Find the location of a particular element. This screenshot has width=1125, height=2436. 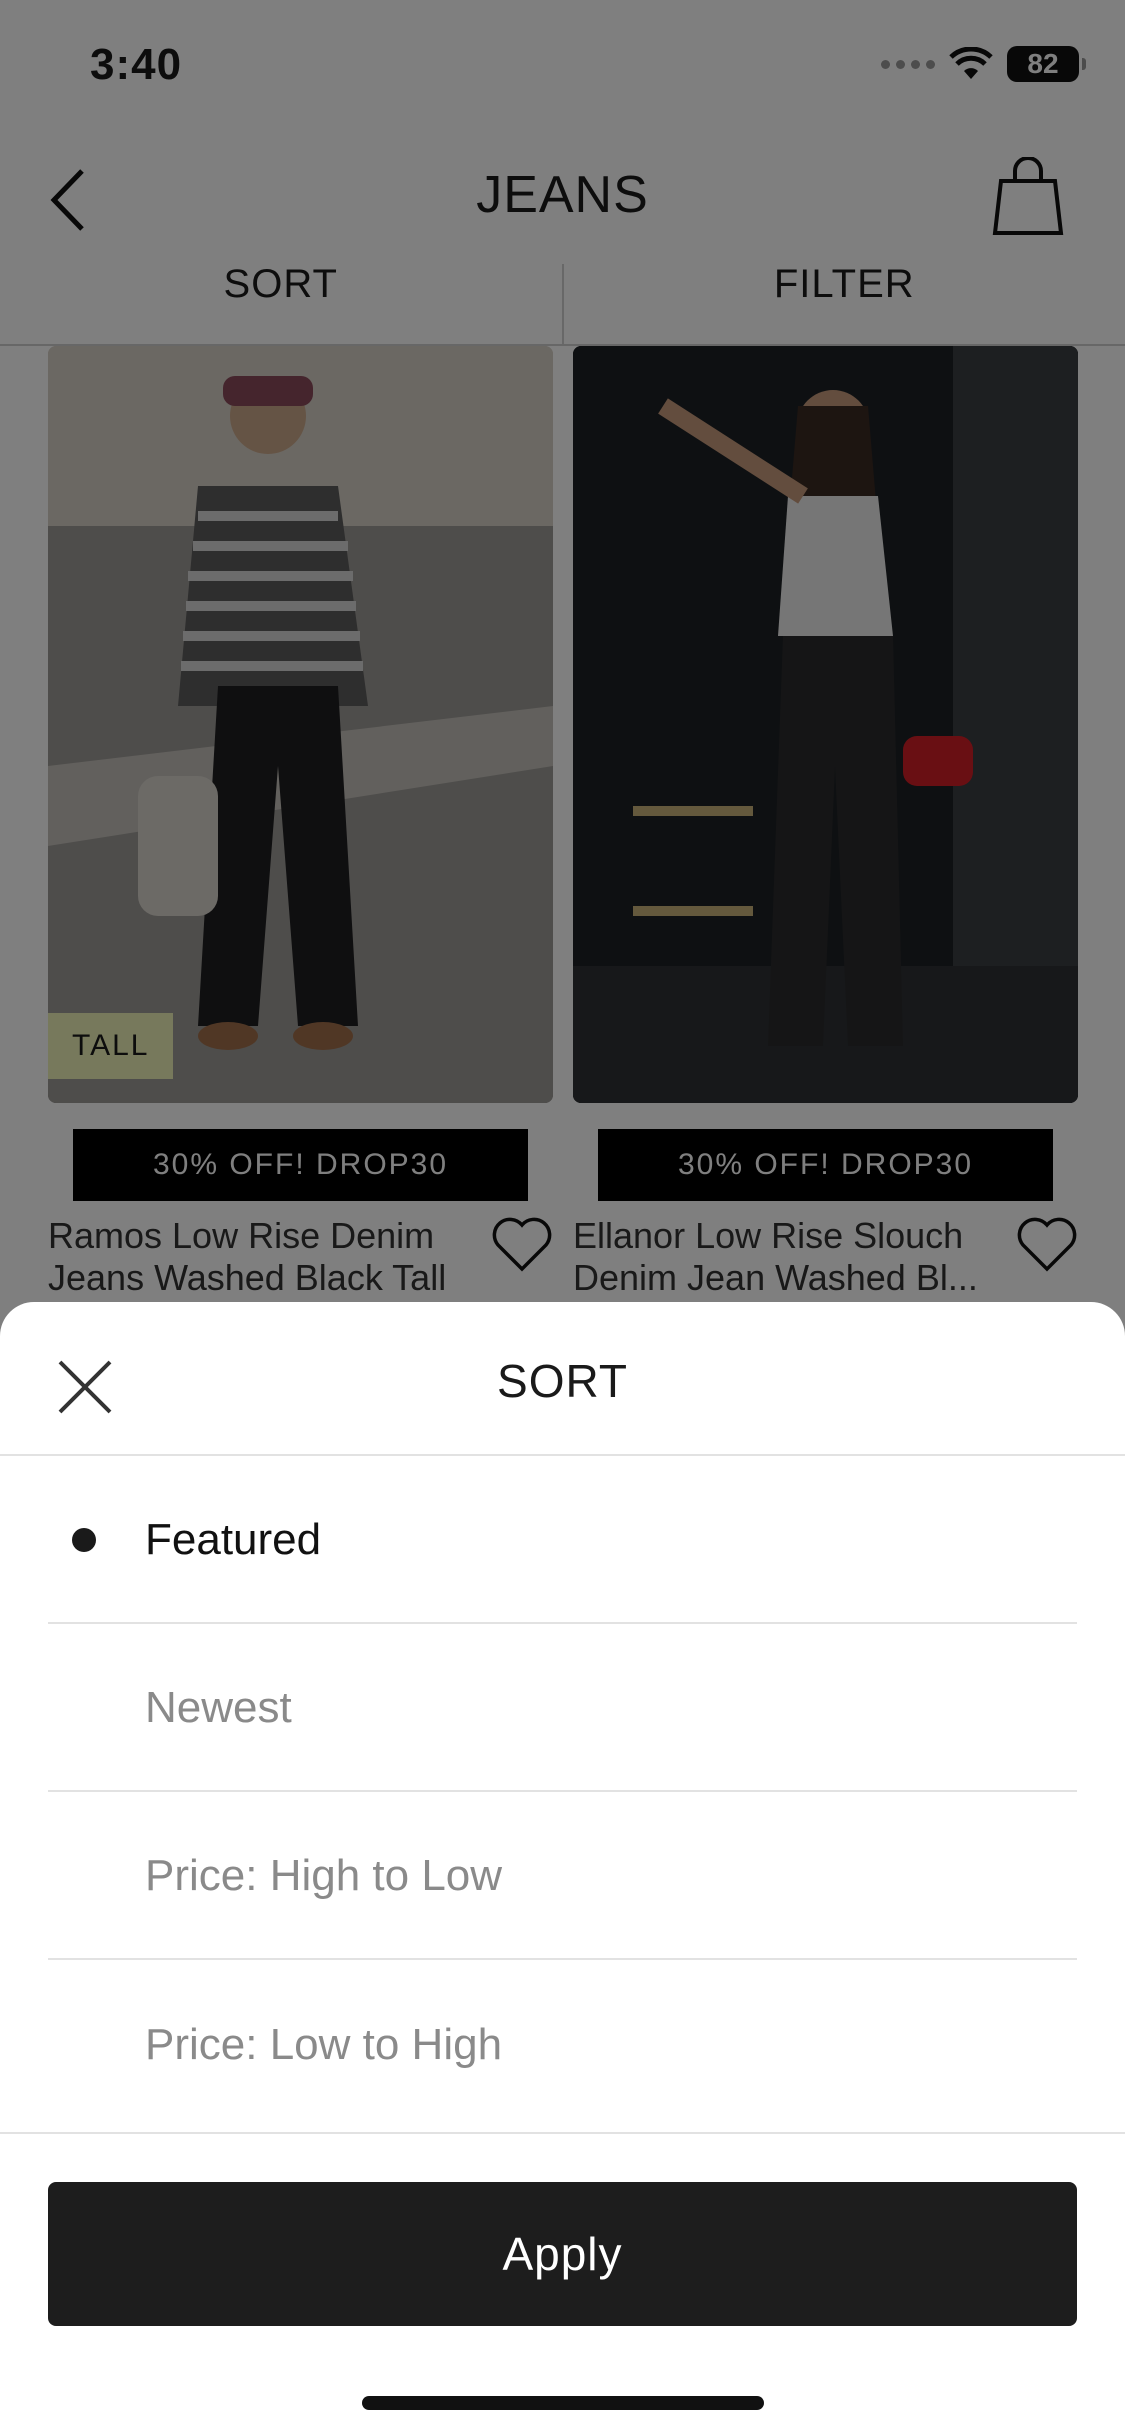

sort-option-price-low-high: Price: Low to High is located at coordinates (562, 2045).